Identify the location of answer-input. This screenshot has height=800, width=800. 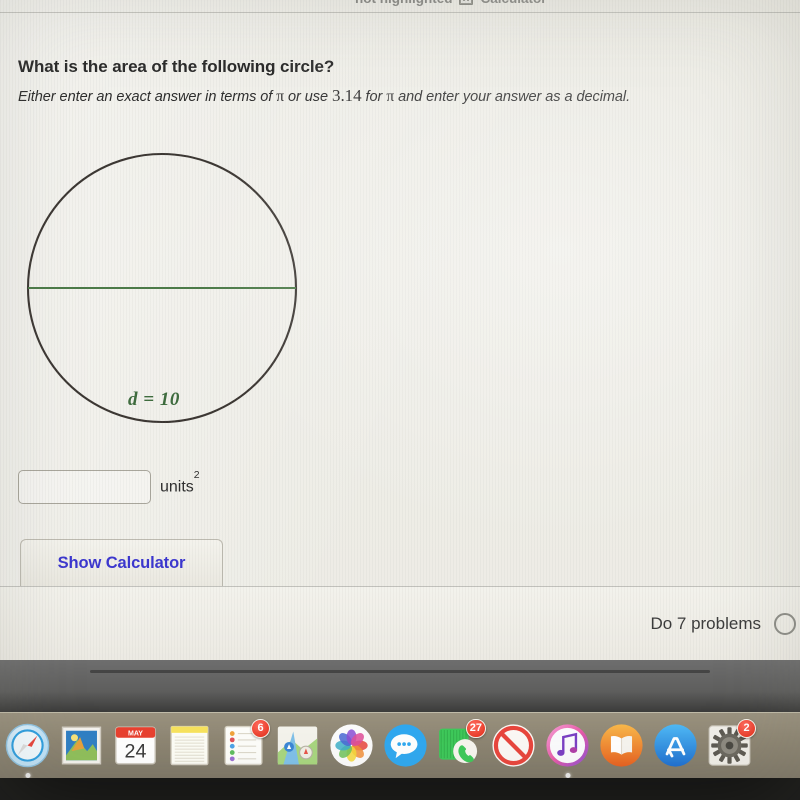
(84, 487).